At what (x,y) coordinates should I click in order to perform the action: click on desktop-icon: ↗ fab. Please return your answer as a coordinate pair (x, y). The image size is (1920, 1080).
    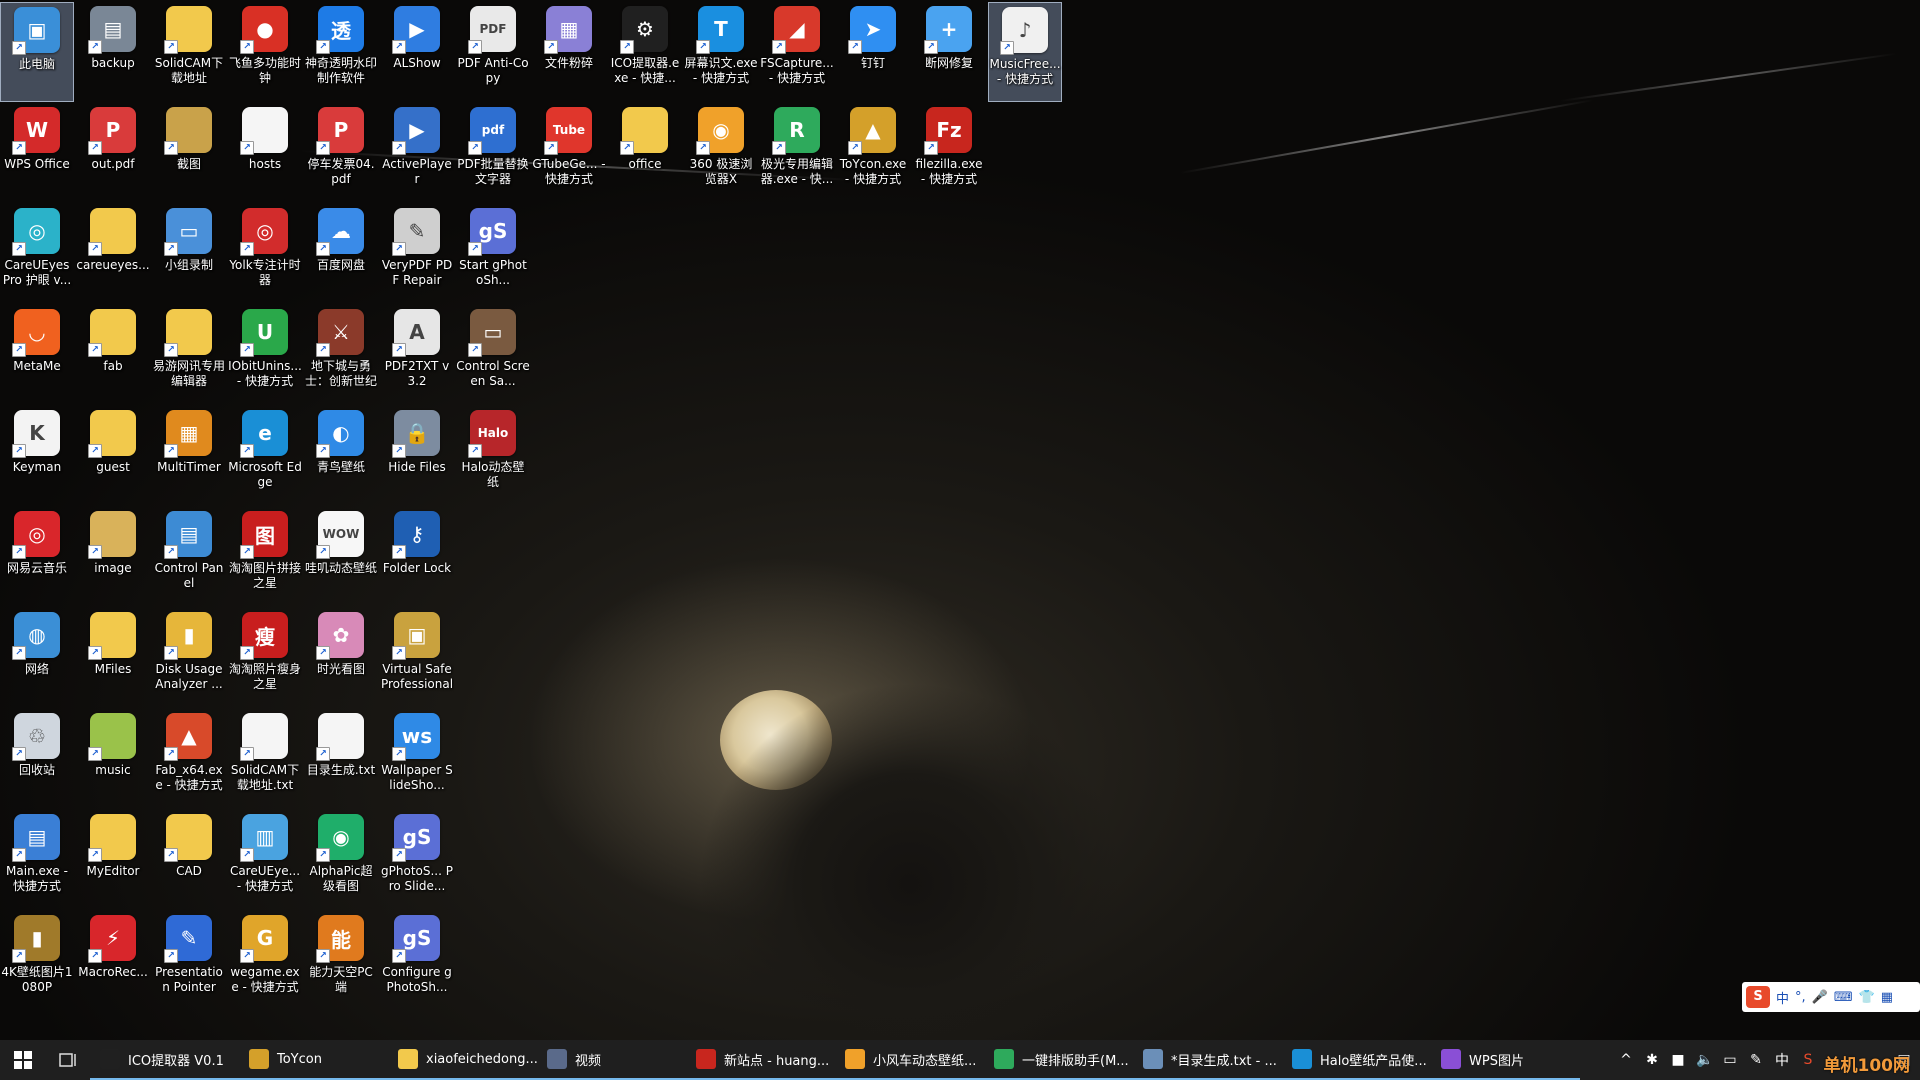
    Looking at the image, I should click on (113, 355).